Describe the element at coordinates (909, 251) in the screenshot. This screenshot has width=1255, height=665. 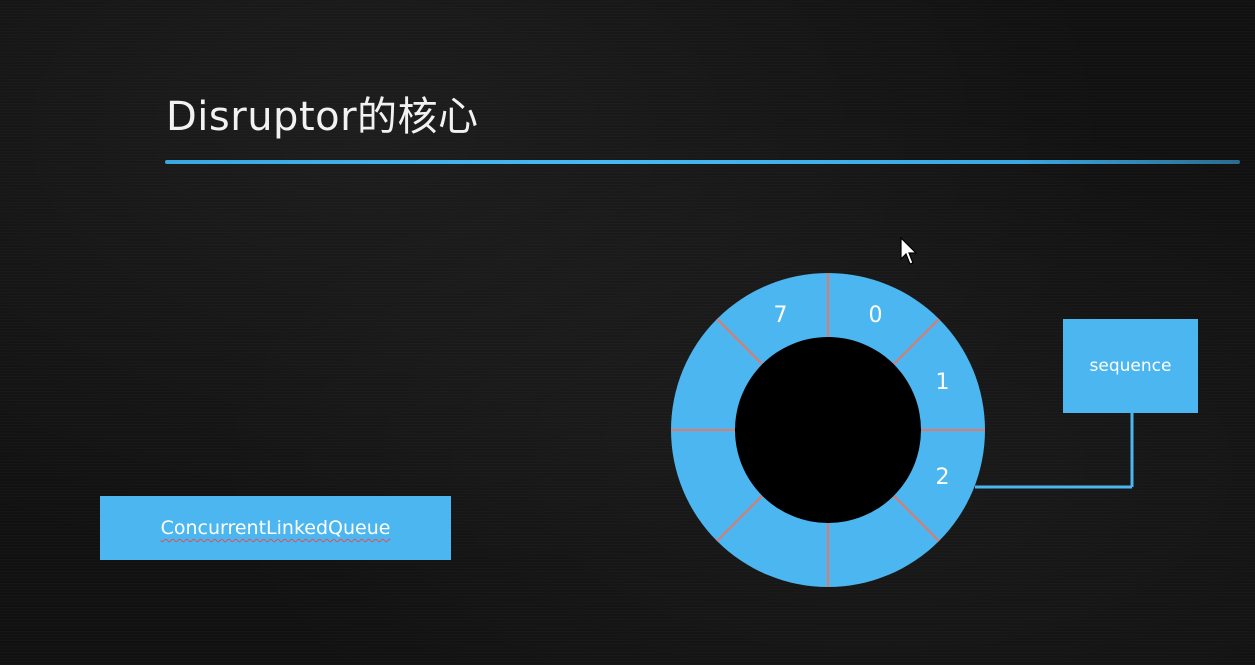
I see `mouse-pointer-icon` at that location.